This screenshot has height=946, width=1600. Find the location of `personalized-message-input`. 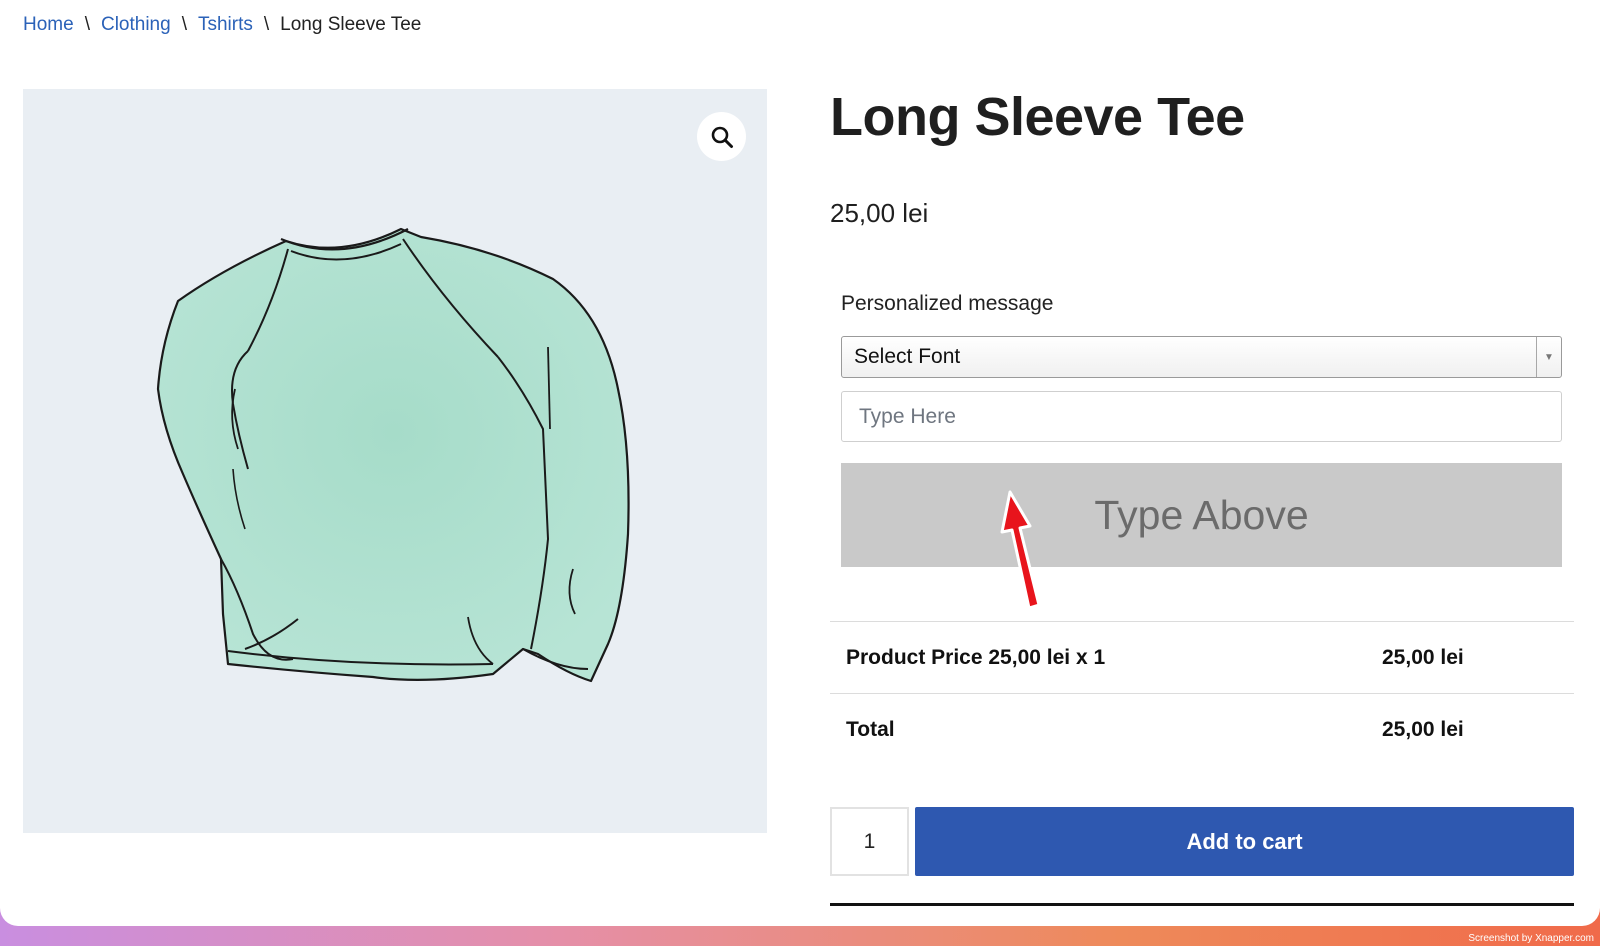

personalized-message-input is located at coordinates (1201, 416).